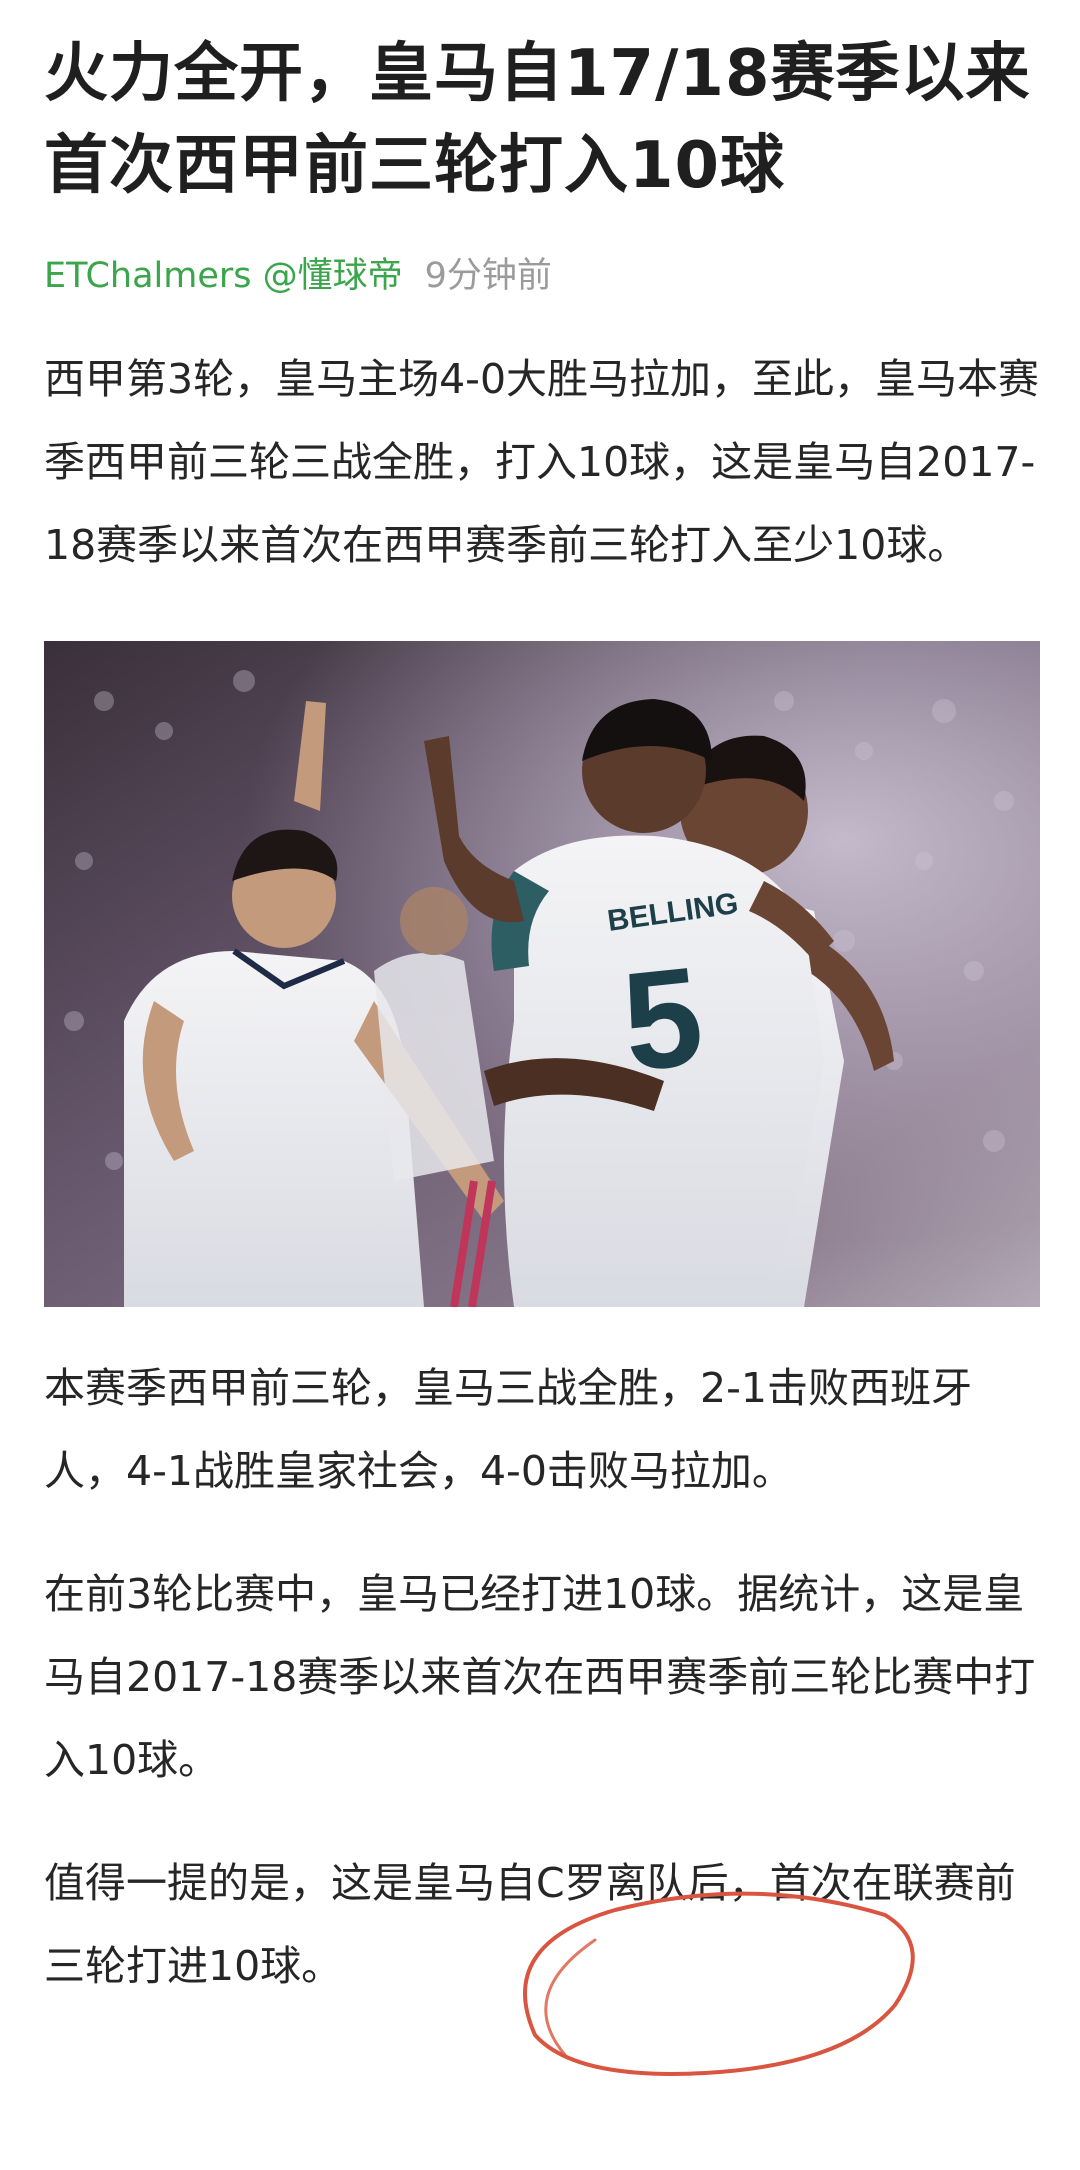 The image size is (1080, 2170). What do you see at coordinates (223, 276) in the screenshot?
I see `author-link: ETChalmers @懂球帝` at bounding box center [223, 276].